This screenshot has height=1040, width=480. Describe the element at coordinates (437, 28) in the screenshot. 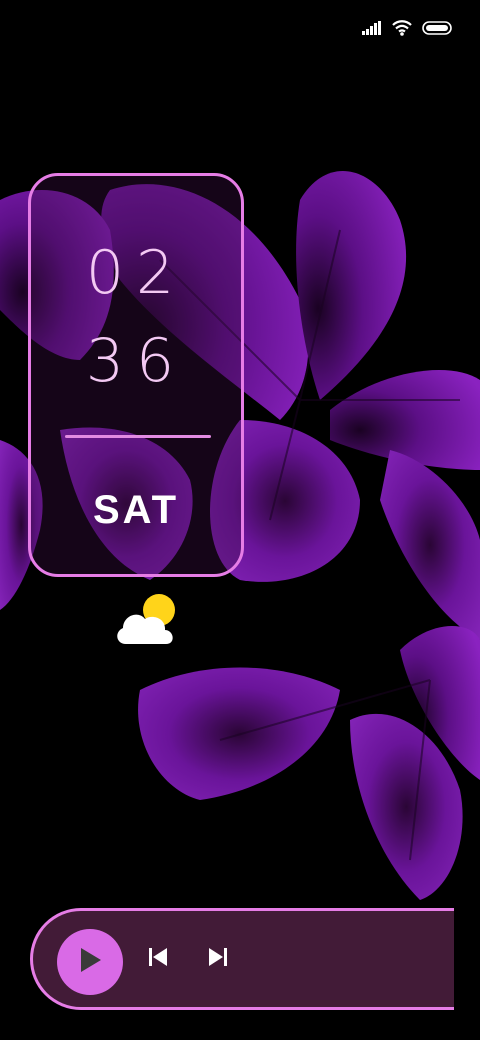

I see `battery-icon` at that location.